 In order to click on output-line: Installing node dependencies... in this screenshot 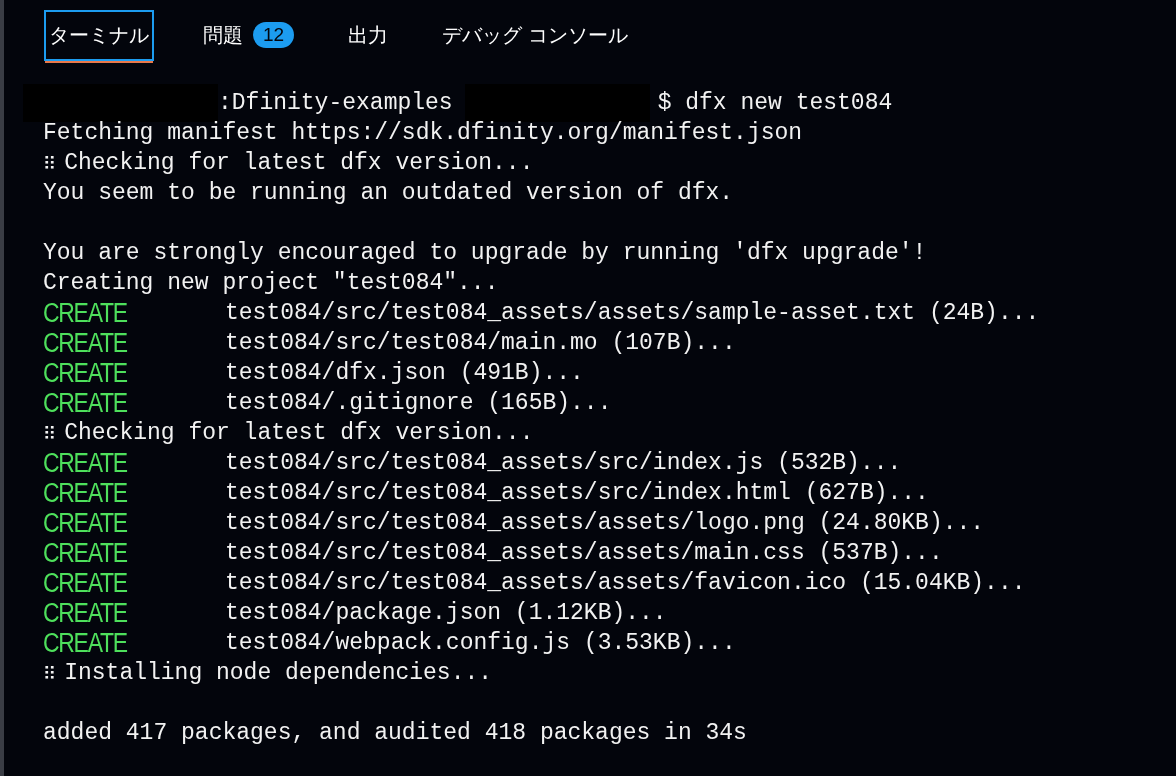, I will do `click(278, 673)`.